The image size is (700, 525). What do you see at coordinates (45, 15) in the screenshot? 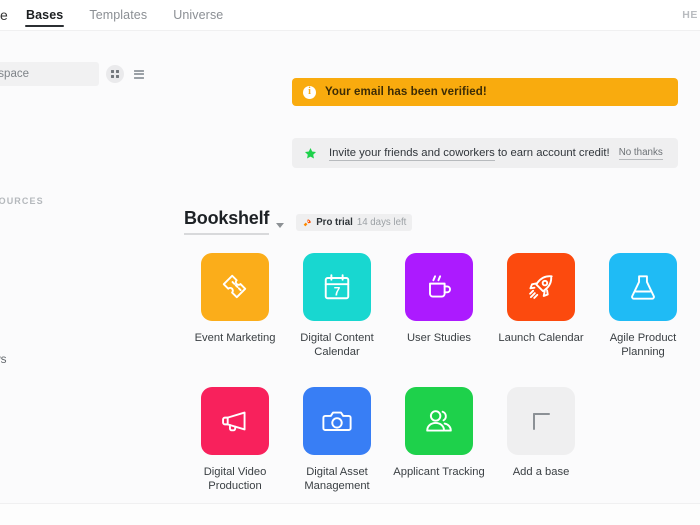
I see `tab-bases: Bases` at bounding box center [45, 15].